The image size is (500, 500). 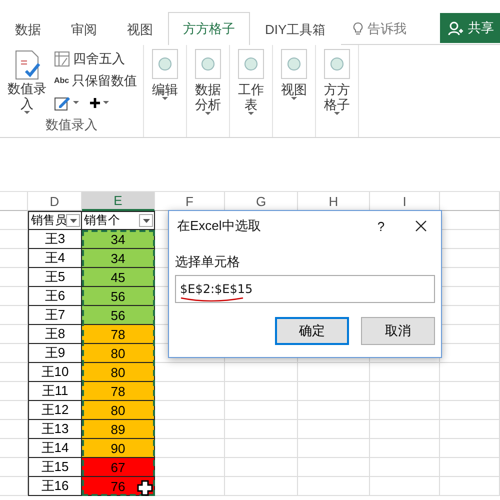 I want to click on ribbon-button: 数据分析, so click(x=208, y=91).